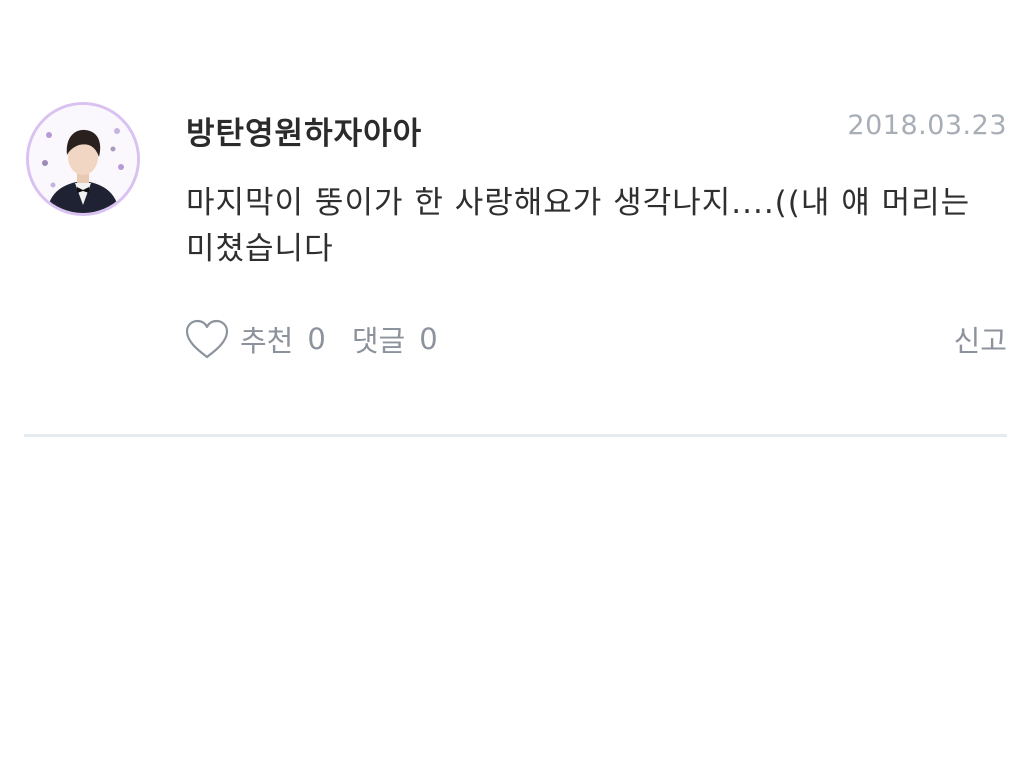 The height and width of the screenshot is (774, 1031). Describe the element at coordinates (578, 226) in the screenshot. I see `comment-text: 마지막이 뚱이가 한 사랑해요가 생각나지....((내 얘 머리는 미쳤습니다` at that location.